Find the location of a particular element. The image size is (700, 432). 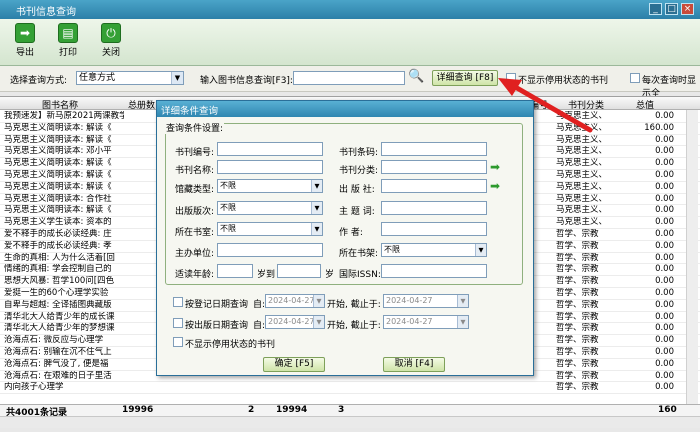

footer-col3: 19994 is located at coordinates (292, 410).